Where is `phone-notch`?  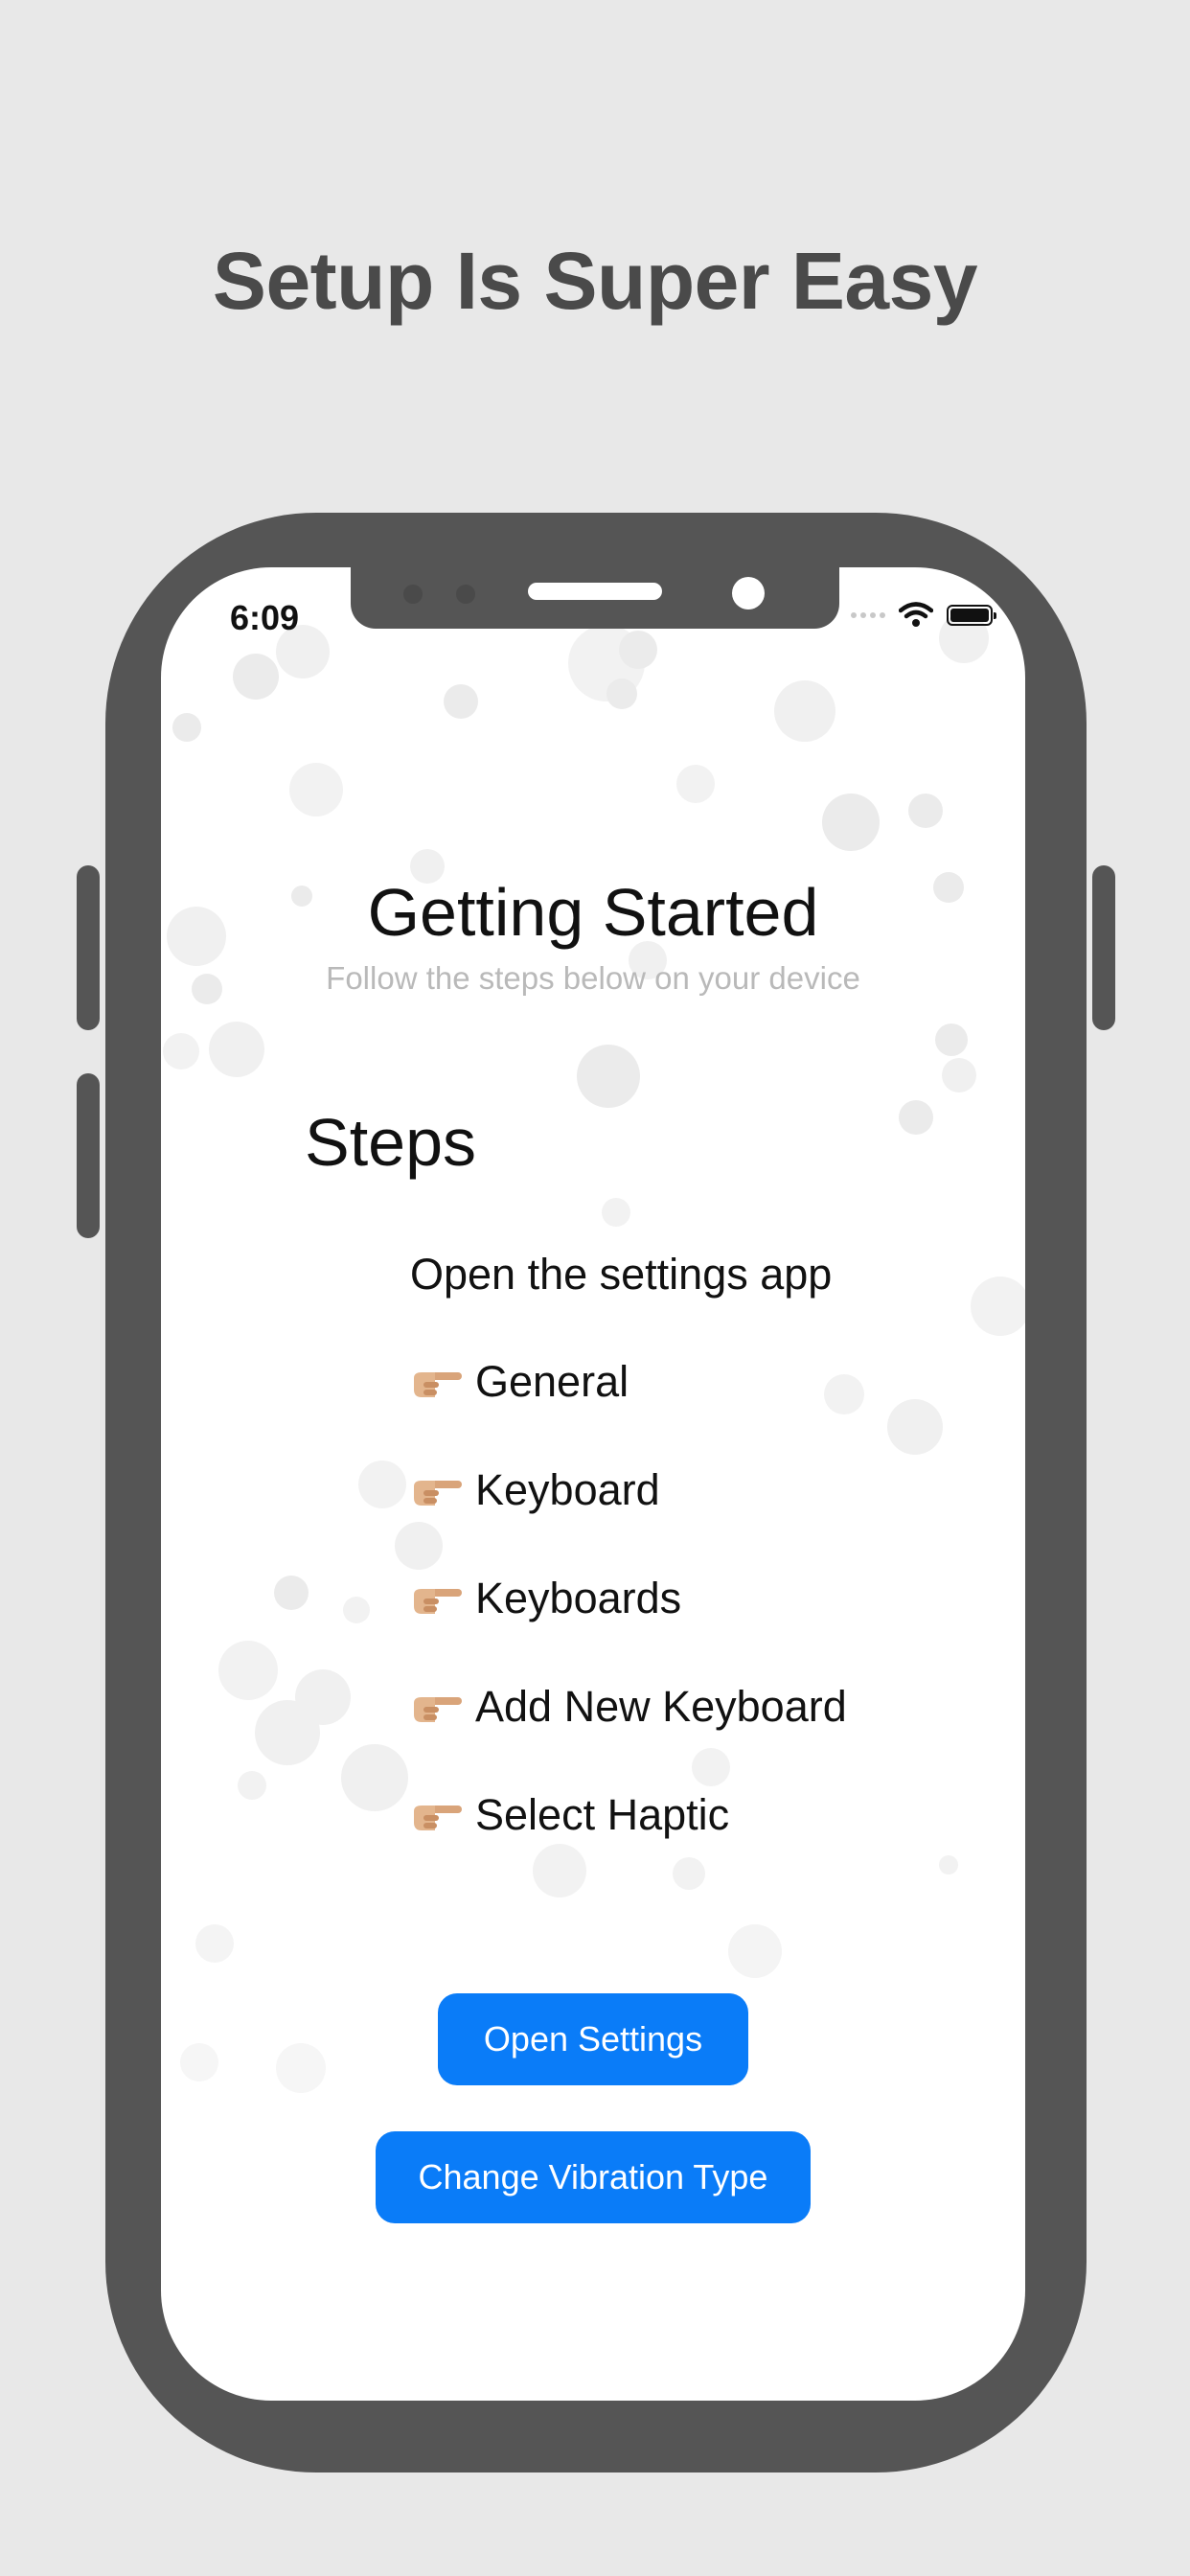 phone-notch is located at coordinates (595, 598).